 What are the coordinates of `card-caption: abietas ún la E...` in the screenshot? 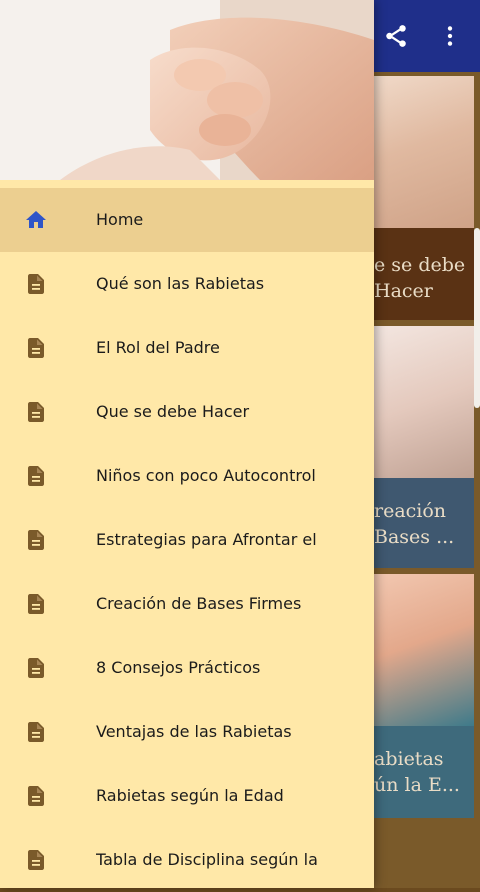 It's located at (417, 772).